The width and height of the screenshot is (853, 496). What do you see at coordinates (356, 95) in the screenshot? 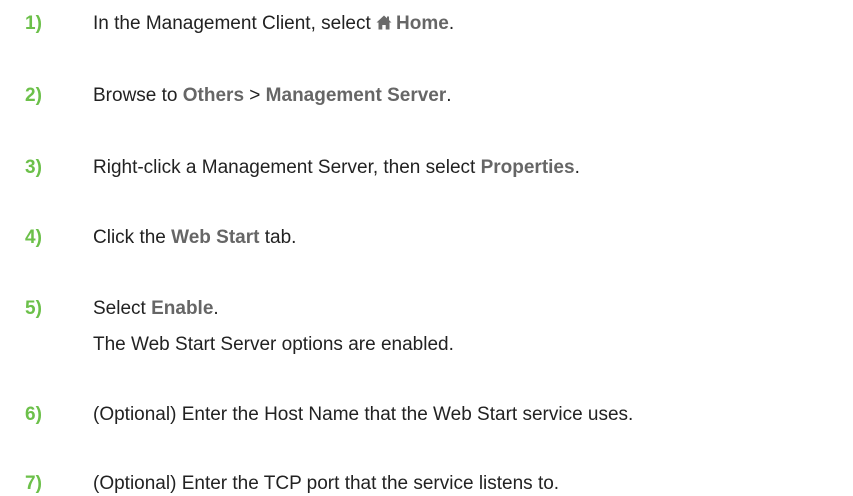
I see `ui-label-management-server: Management Server` at bounding box center [356, 95].